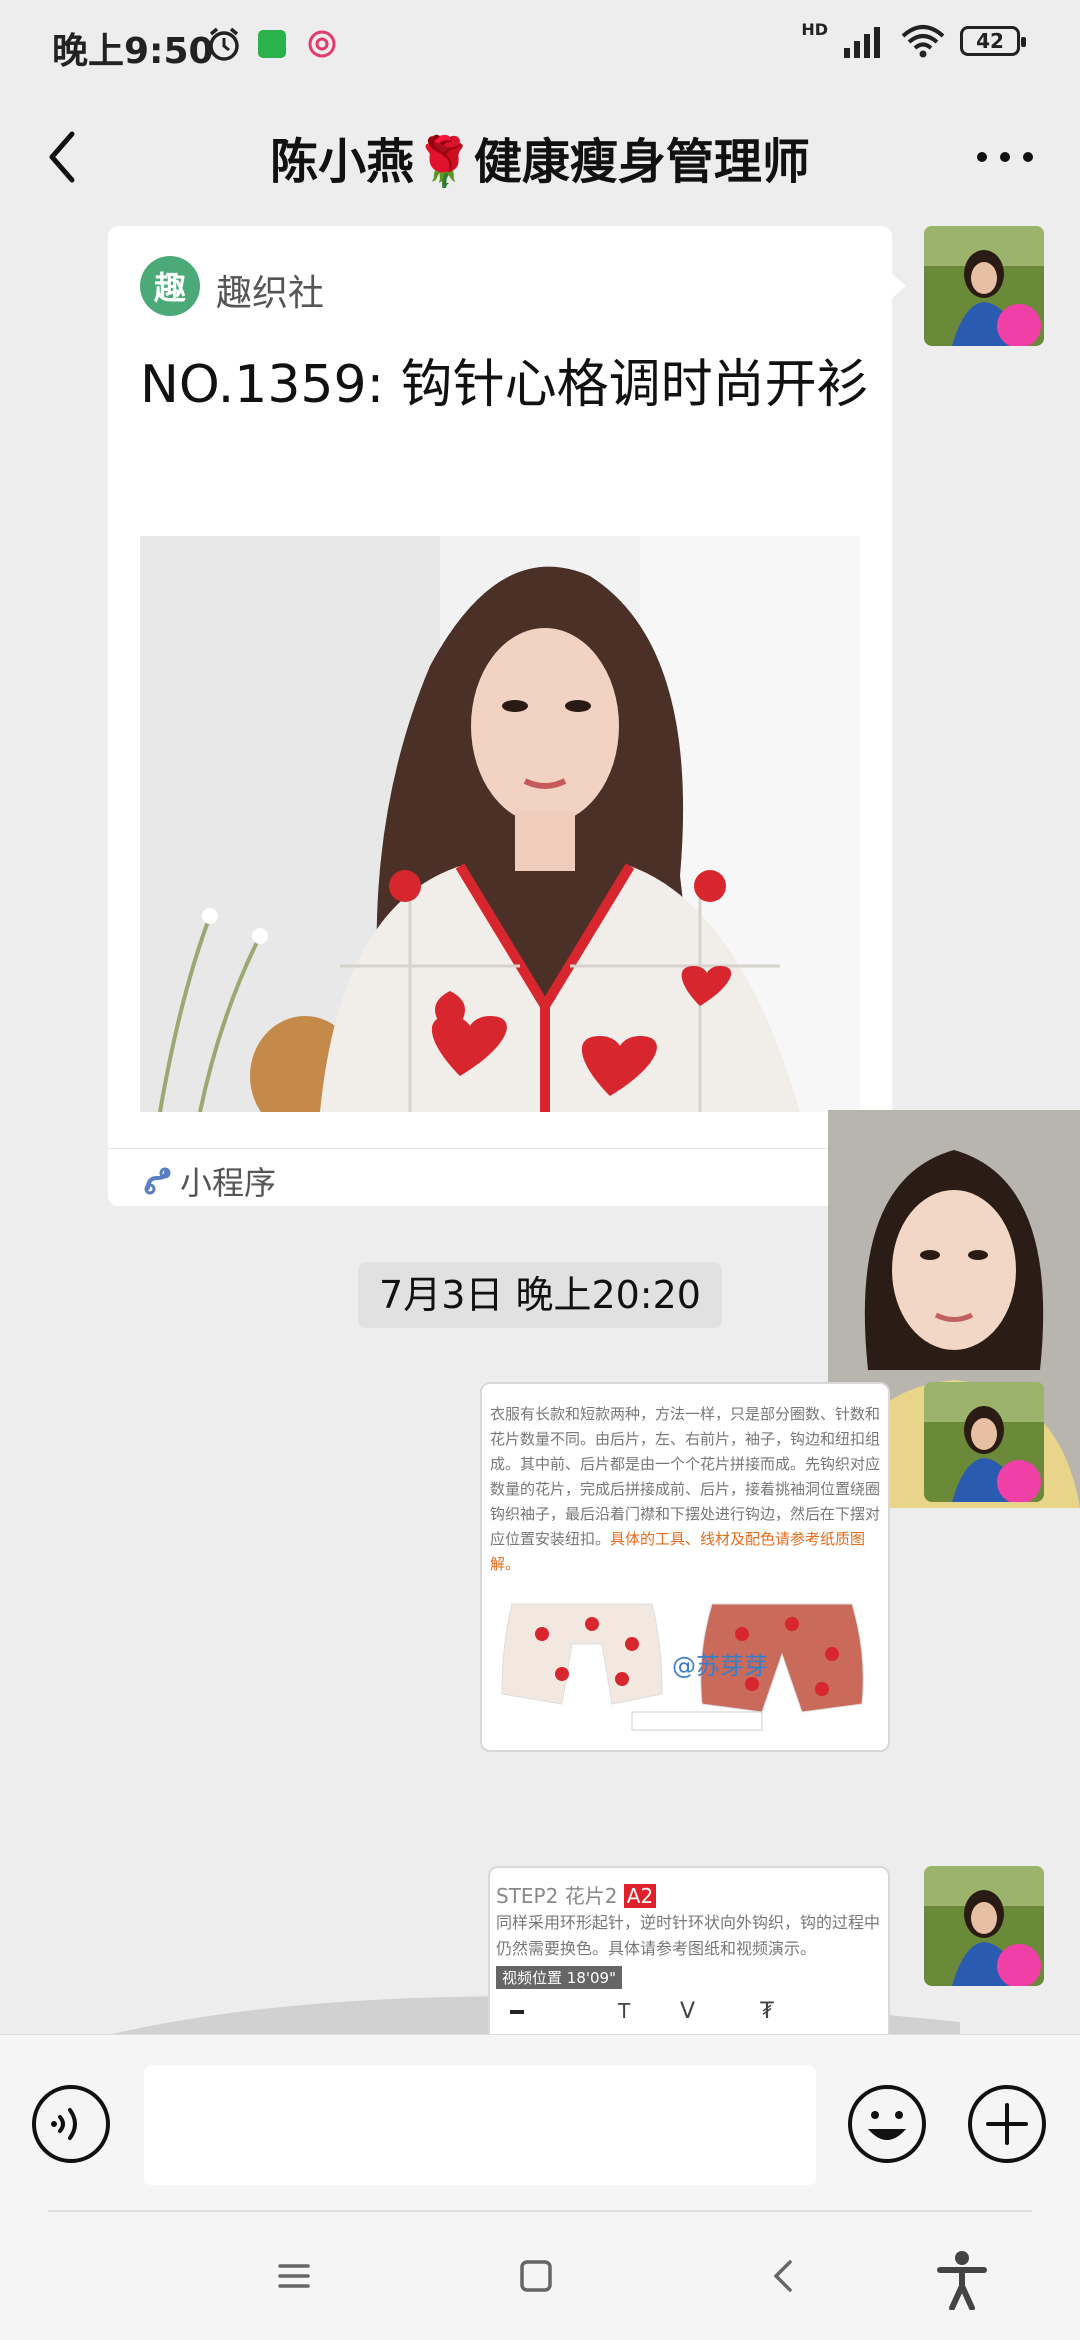 The image size is (1080, 2340). I want to click on input-bar, so click(540, 2122).